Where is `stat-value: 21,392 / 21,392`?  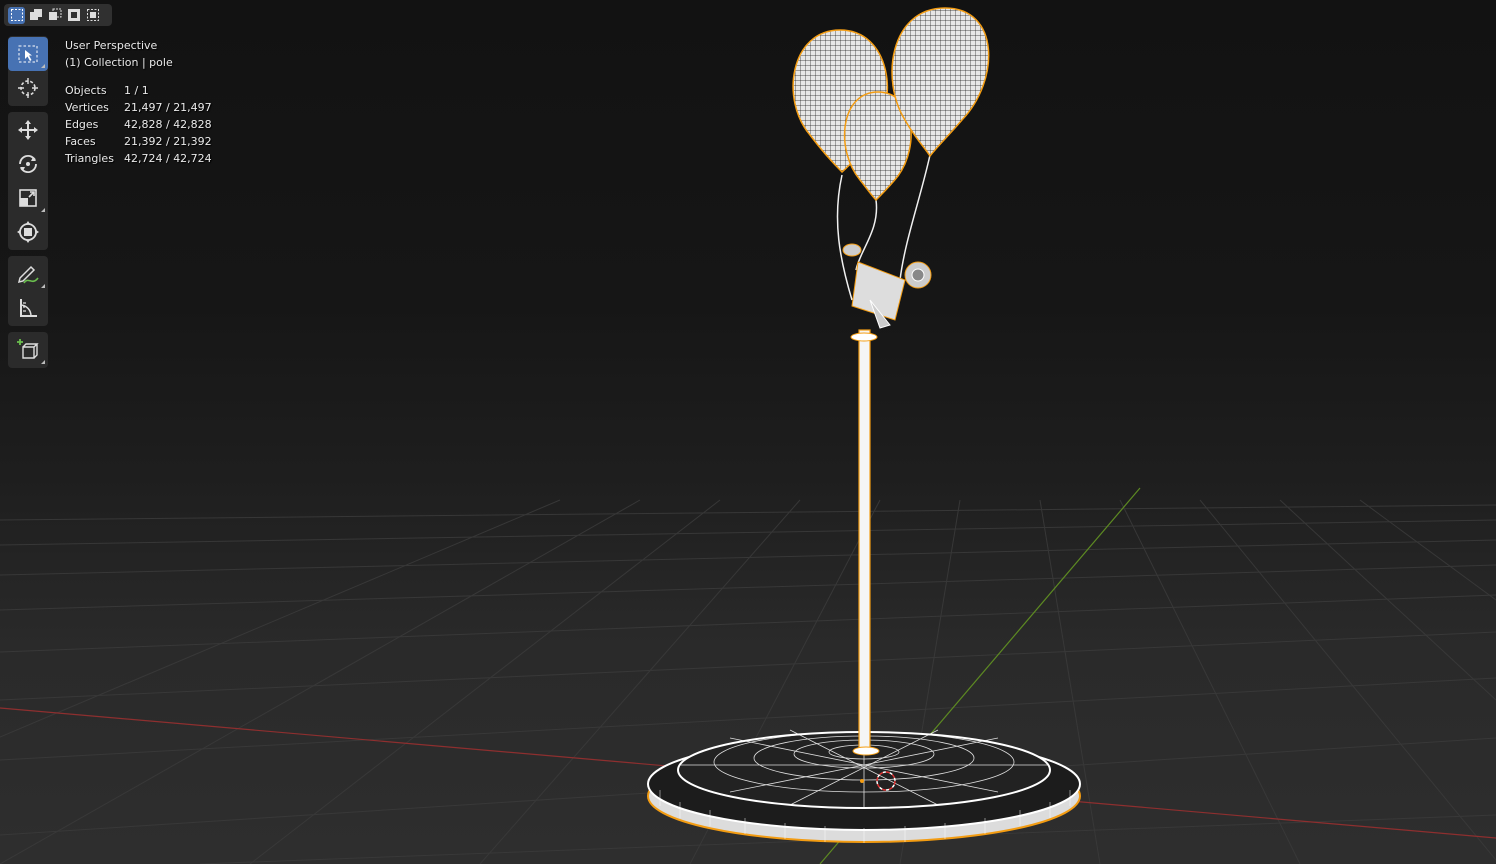
stat-value: 21,392 / 21,392 is located at coordinates (168, 141).